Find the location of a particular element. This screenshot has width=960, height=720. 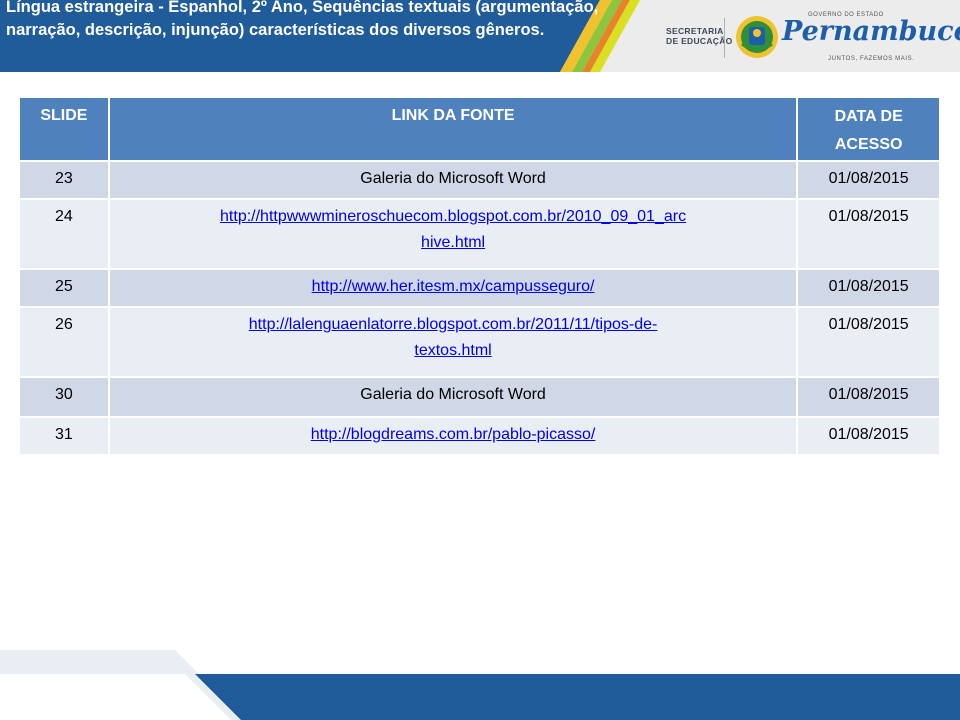

header-date-line2: ACESSO is located at coordinates (868, 144).